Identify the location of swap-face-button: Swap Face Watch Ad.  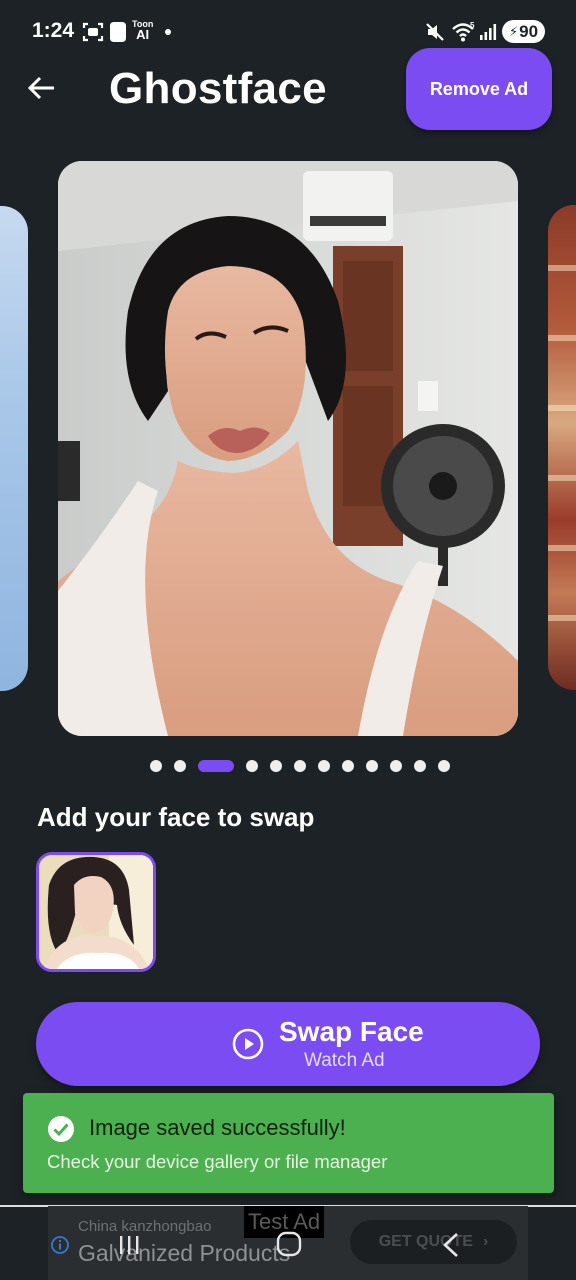
(288, 1044).